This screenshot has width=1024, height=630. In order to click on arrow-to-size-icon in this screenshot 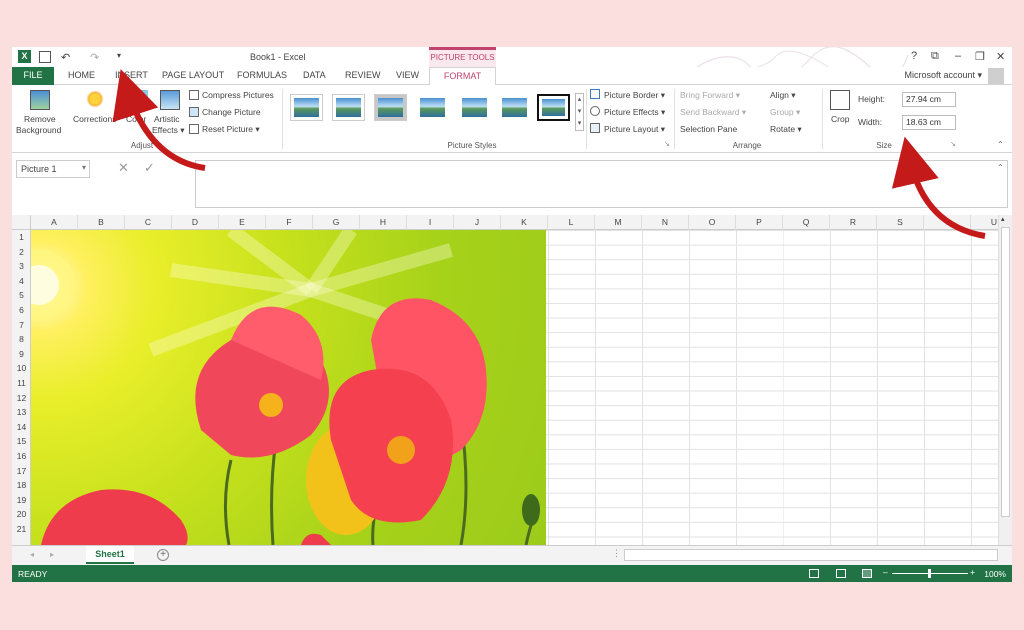, I will do `click(938, 187)`.